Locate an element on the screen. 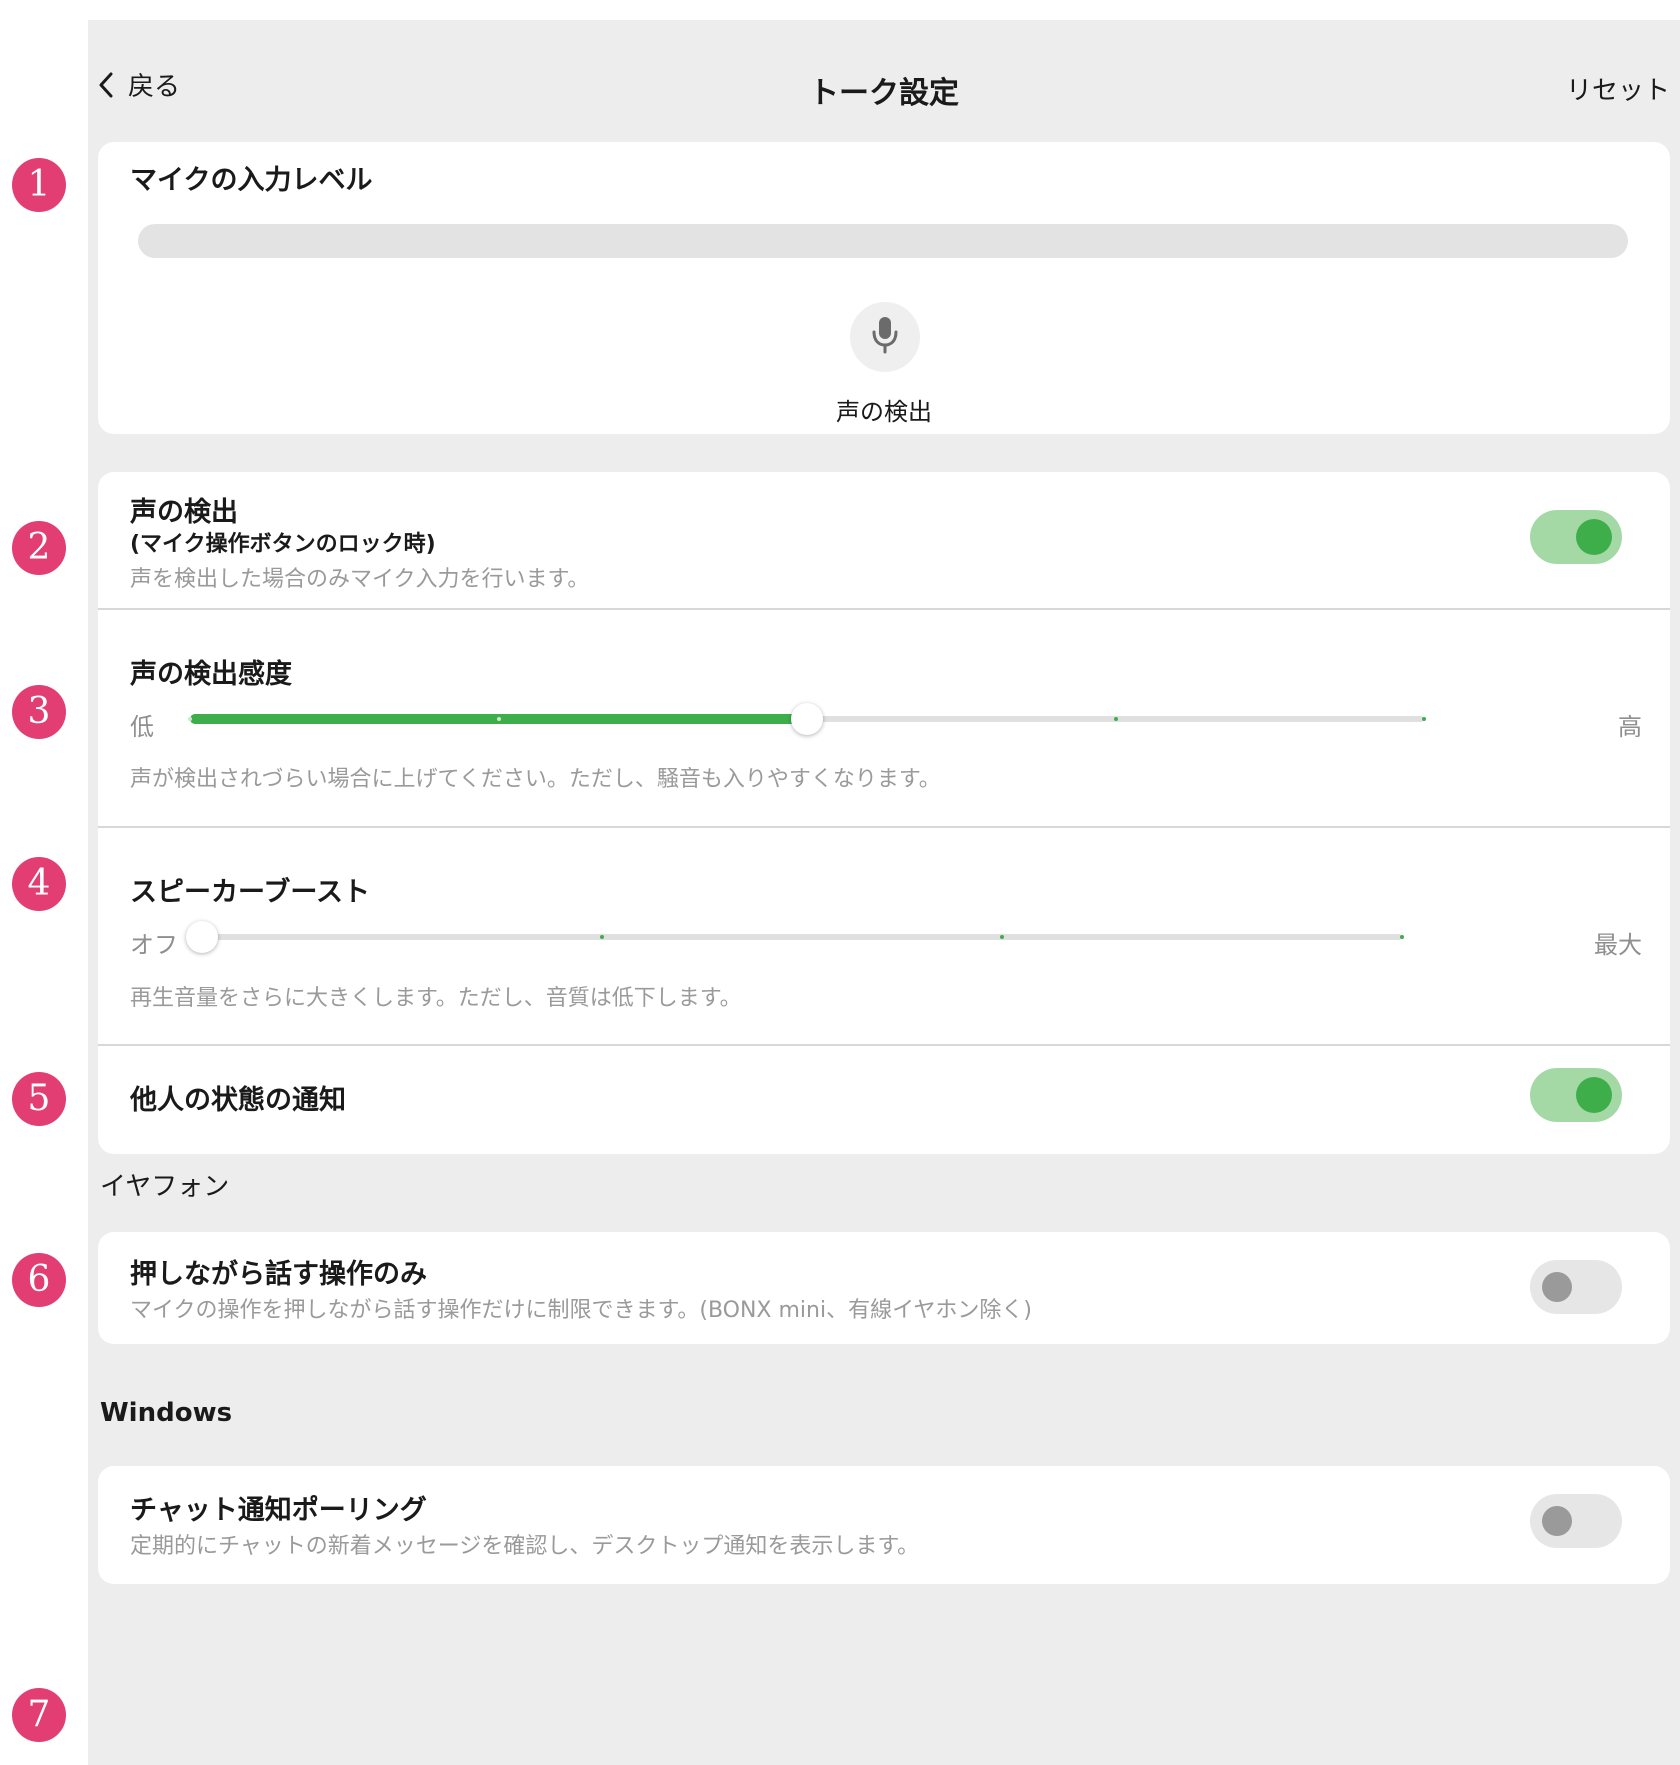 The height and width of the screenshot is (1765, 1680). chat-polling-toggle is located at coordinates (1576, 1521).